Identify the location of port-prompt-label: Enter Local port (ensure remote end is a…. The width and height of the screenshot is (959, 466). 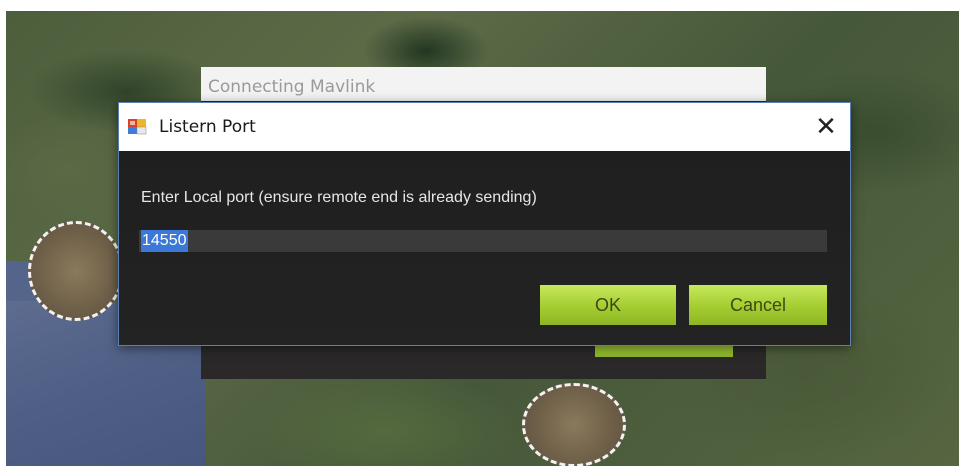
(339, 197).